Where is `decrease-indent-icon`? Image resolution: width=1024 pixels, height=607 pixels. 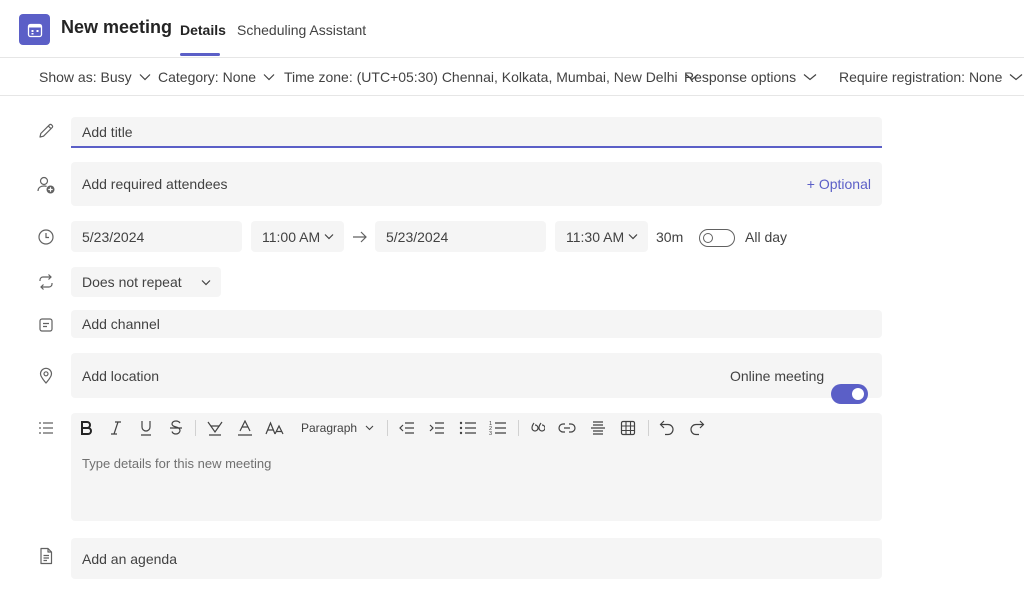 decrease-indent-icon is located at coordinates (407, 428).